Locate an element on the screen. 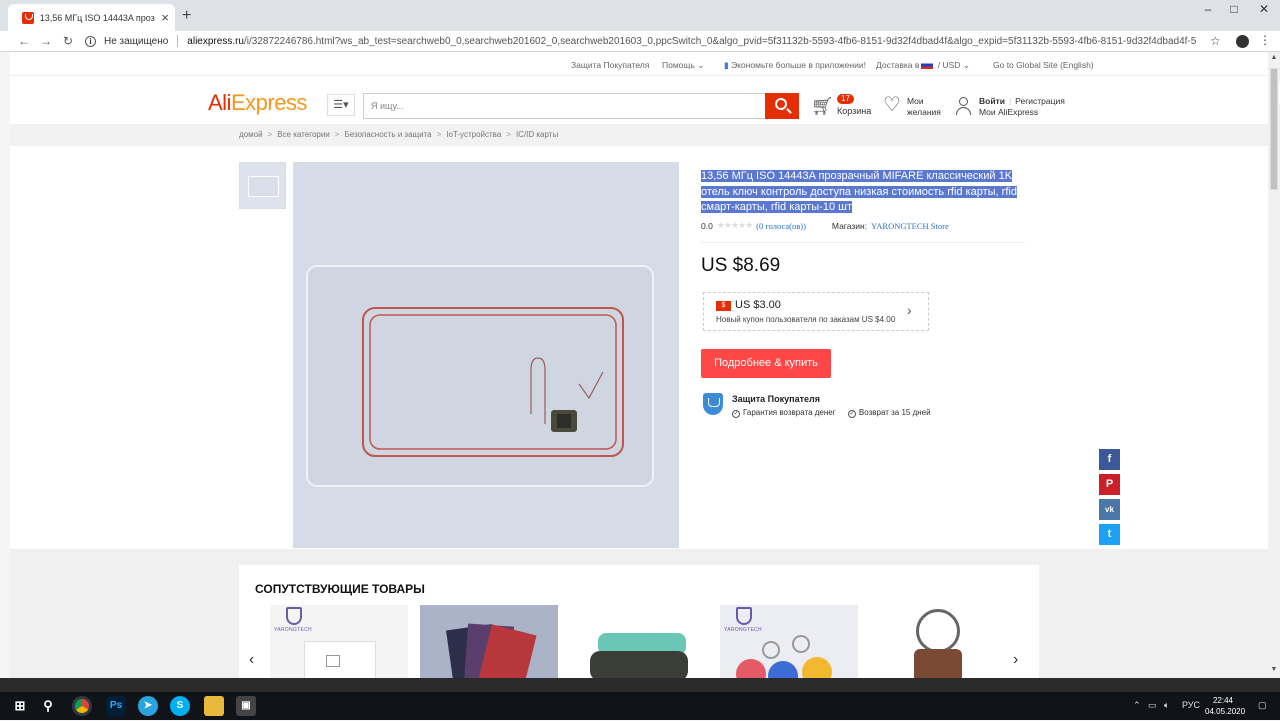 The width and height of the screenshot is (1280, 721). volume-icon: 🔈︎ is located at coordinates (1166, 705).